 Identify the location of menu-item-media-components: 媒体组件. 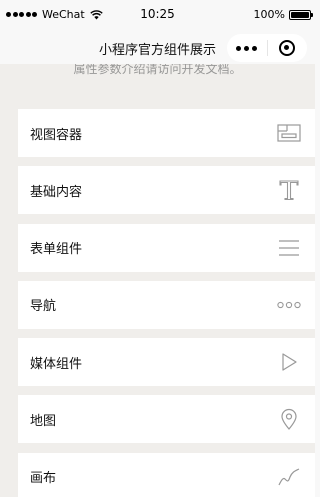
(166, 362).